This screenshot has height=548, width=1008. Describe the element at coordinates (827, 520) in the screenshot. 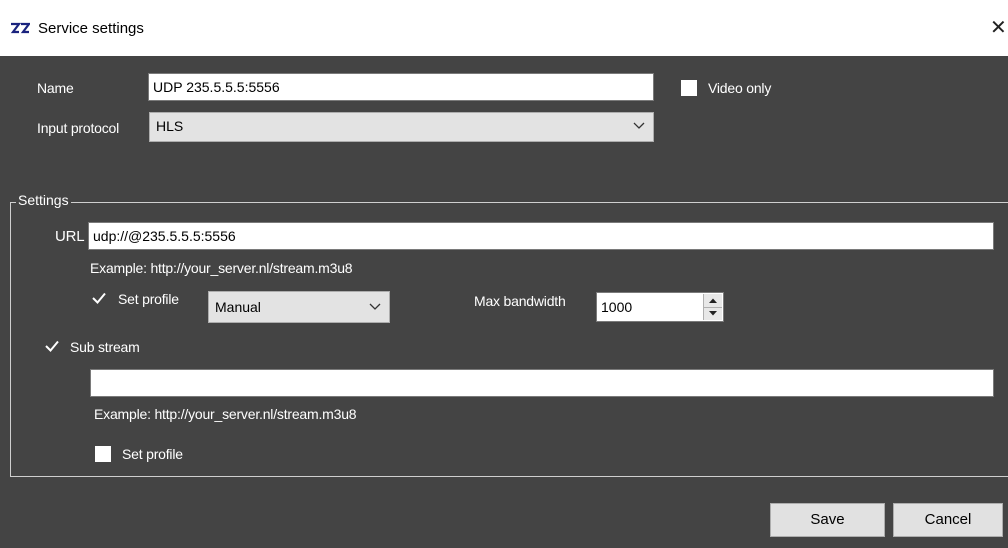

I see `save-button: Save` at that location.